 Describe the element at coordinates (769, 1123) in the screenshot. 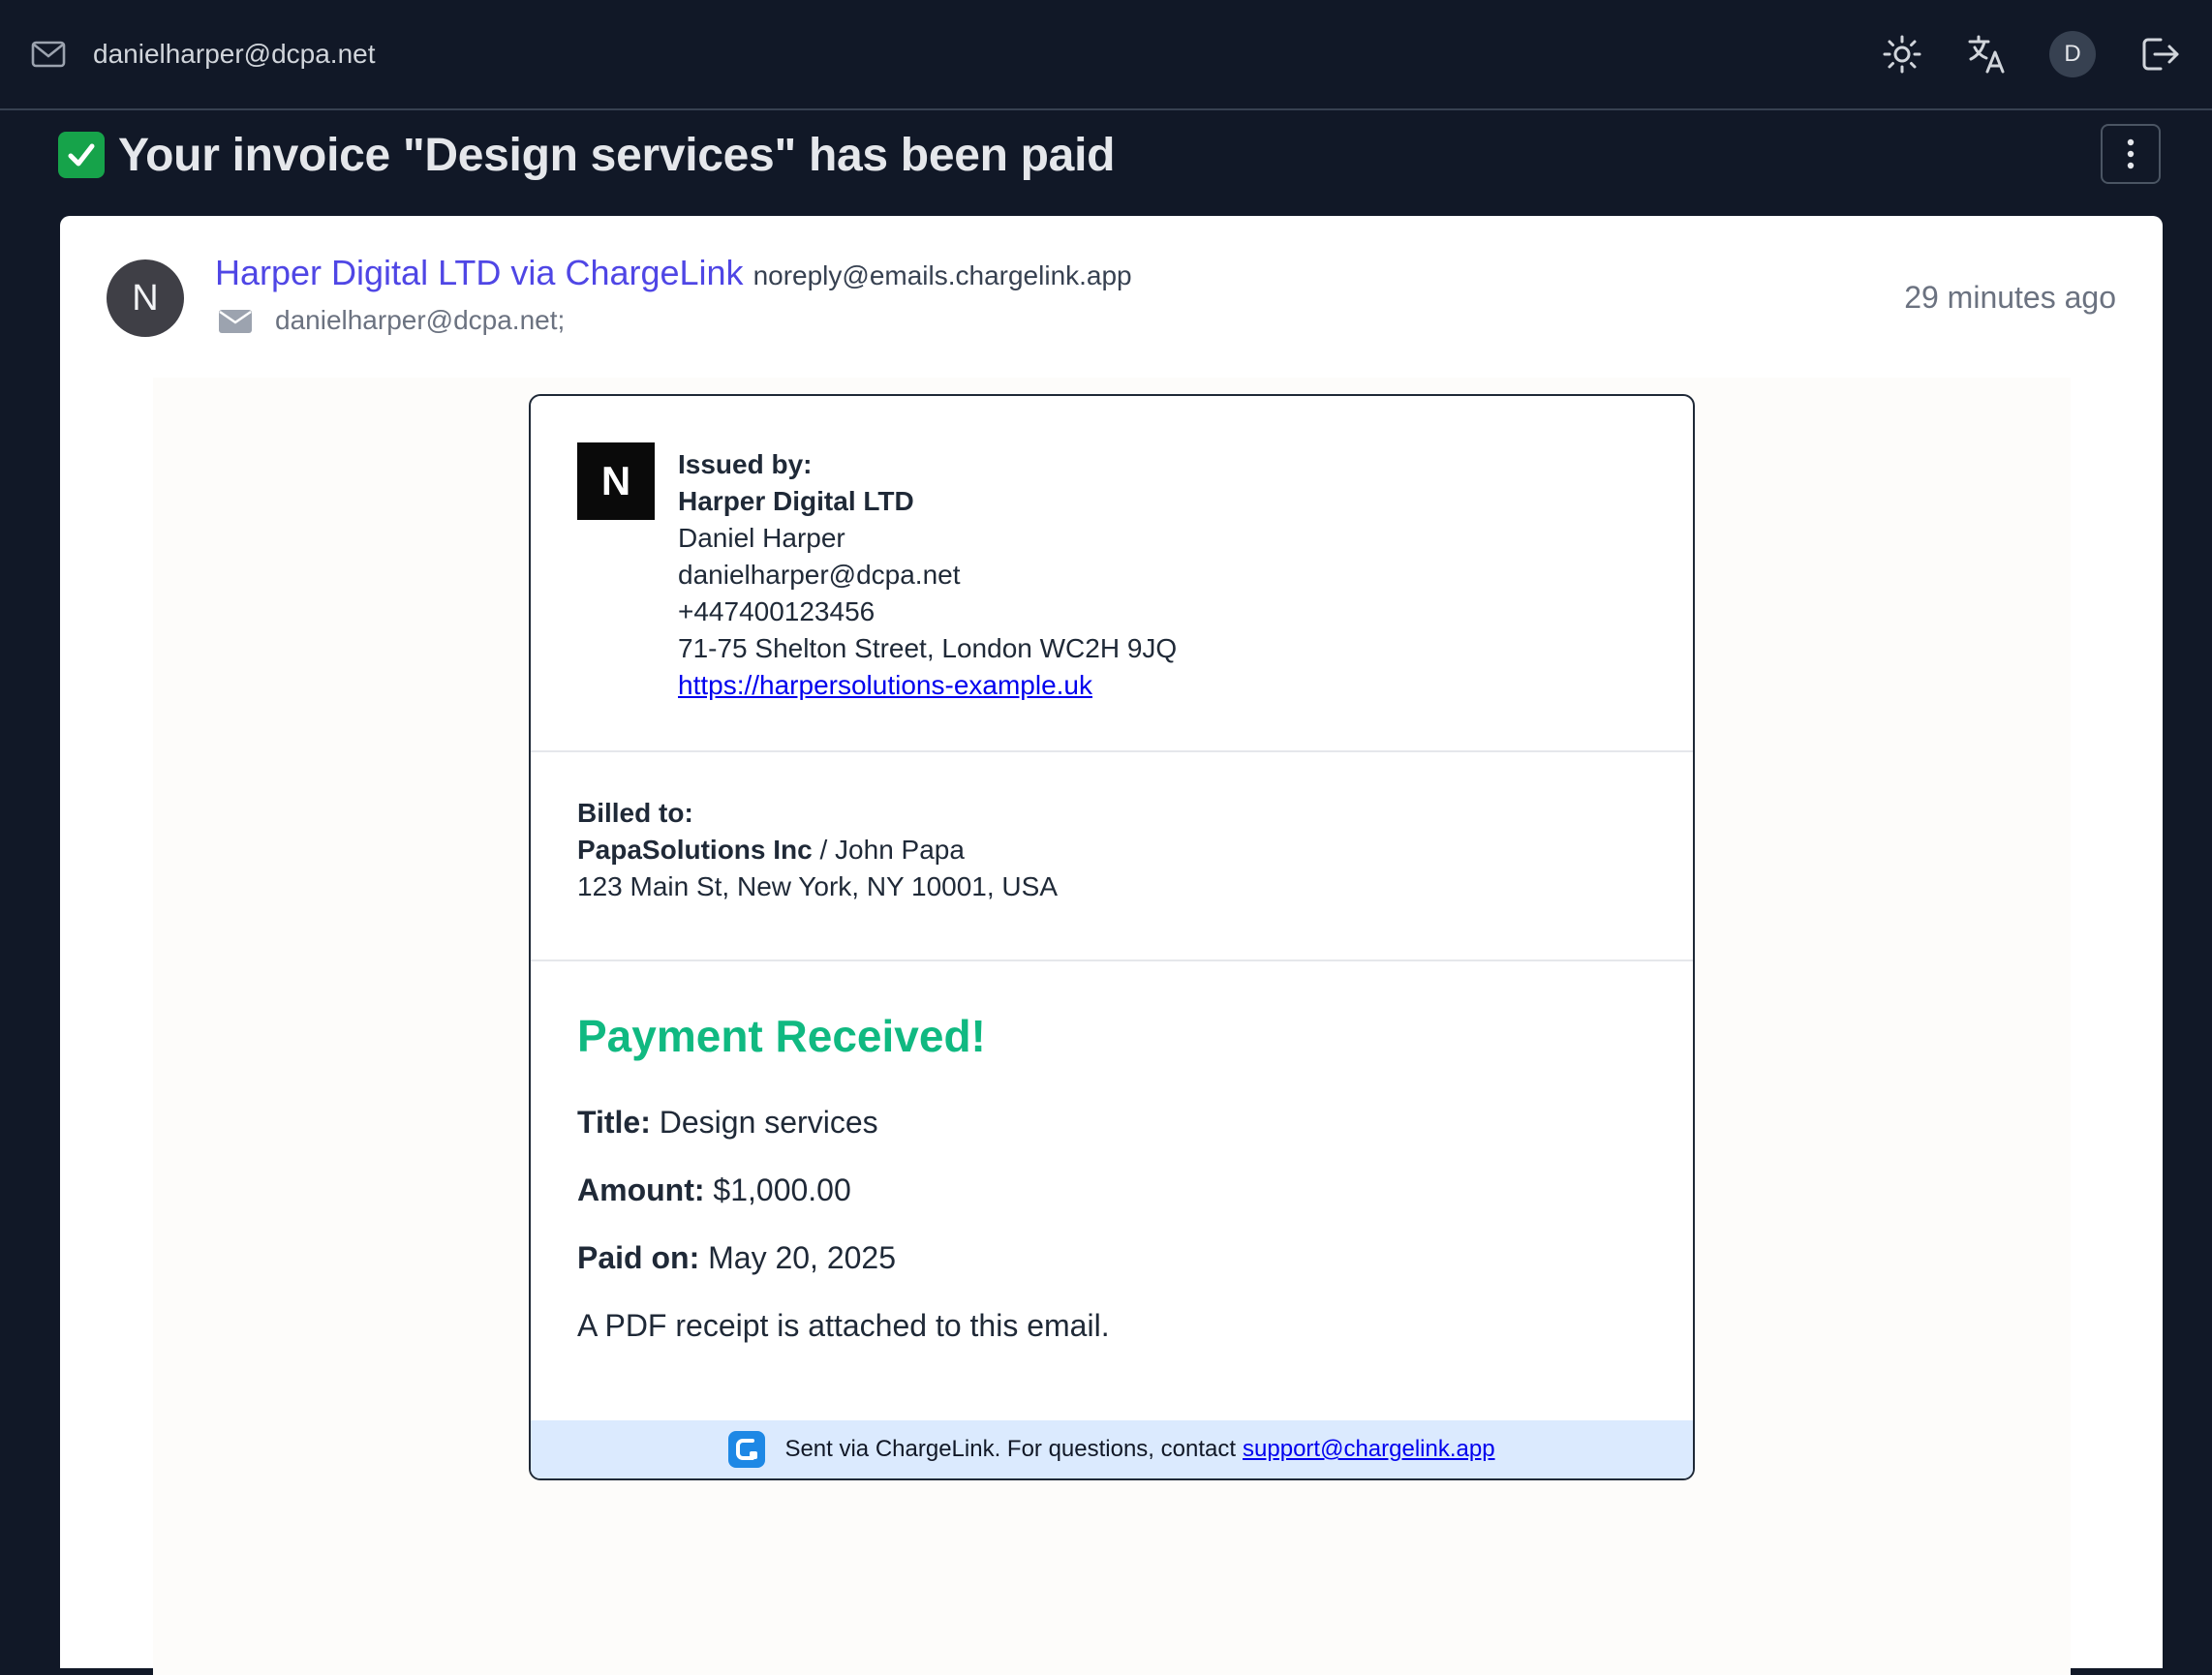

I see `title-value: Design services` at that location.